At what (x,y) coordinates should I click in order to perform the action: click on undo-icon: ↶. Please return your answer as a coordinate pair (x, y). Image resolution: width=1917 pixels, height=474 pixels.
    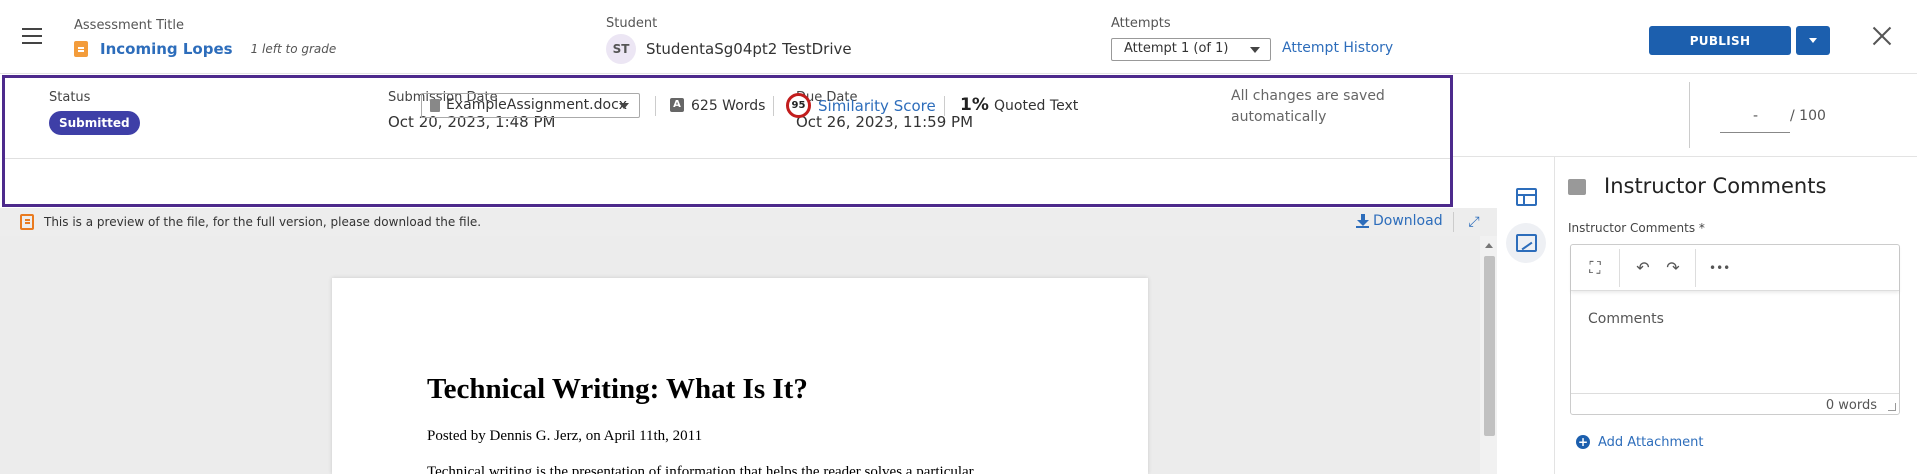
    Looking at the image, I should click on (1643, 268).